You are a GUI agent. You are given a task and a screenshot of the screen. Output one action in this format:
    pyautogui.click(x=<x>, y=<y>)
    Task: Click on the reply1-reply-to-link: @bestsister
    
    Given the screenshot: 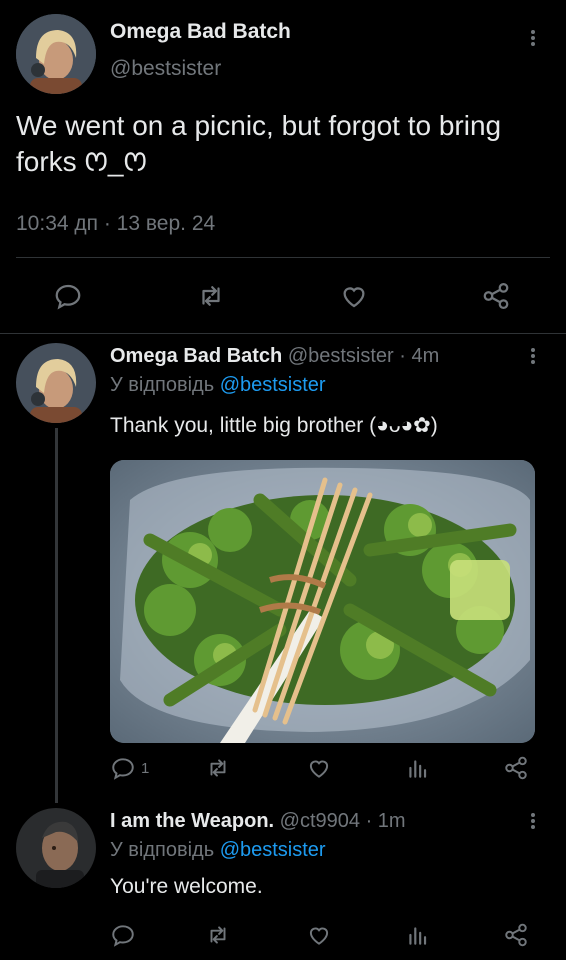 What is the action you would take?
    pyautogui.click(x=273, y=385)
    